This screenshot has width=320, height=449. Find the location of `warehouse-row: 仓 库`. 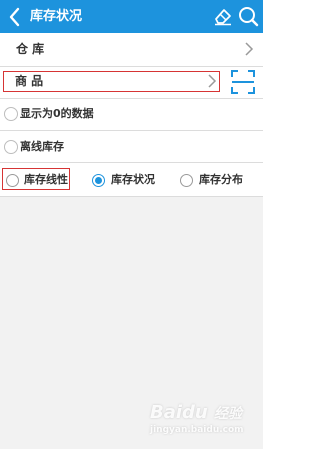

warehouse-row: 仓 库 is located at coordinates (131, 49).